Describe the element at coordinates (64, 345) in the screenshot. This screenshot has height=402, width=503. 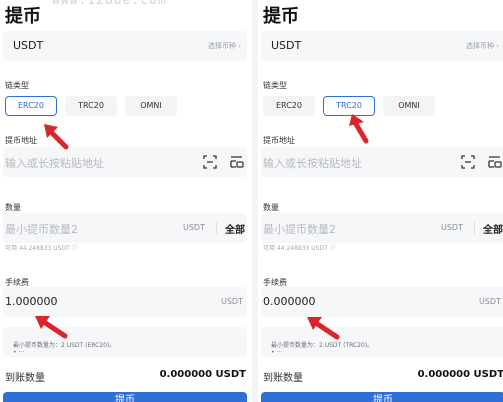
I see `note-line: 最小提币数量为：2 USDT (ERC20)。` at that location.